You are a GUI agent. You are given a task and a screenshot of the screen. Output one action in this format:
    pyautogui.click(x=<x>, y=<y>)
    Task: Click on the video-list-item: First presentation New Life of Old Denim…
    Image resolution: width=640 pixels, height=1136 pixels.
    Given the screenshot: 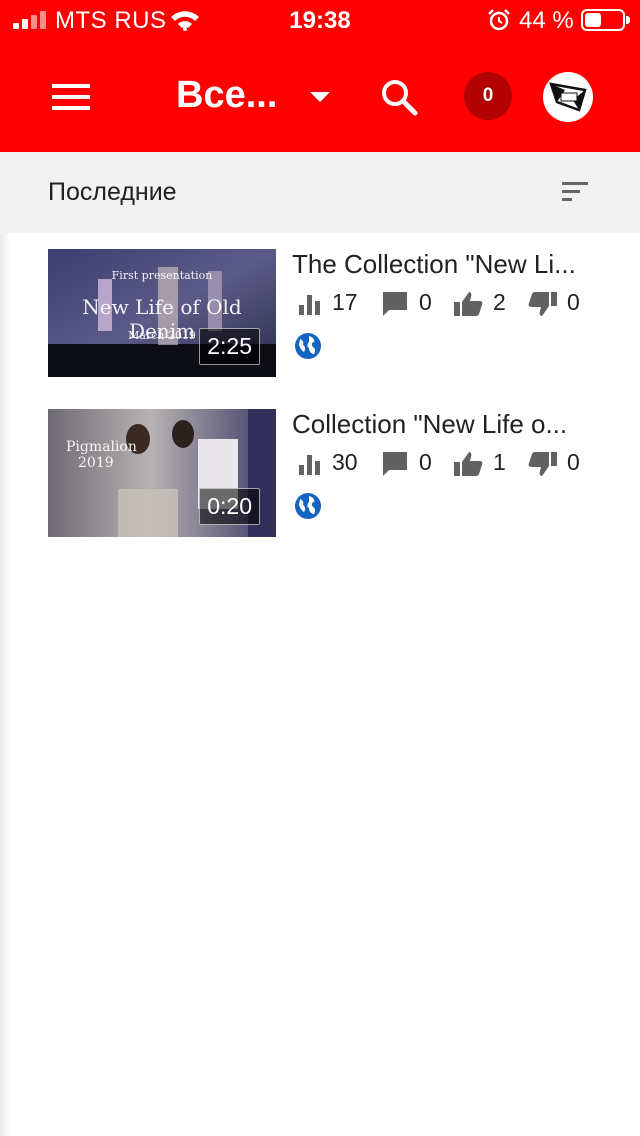 What is the action you would take?
    pyautogui.click(x=320, y=314)
    